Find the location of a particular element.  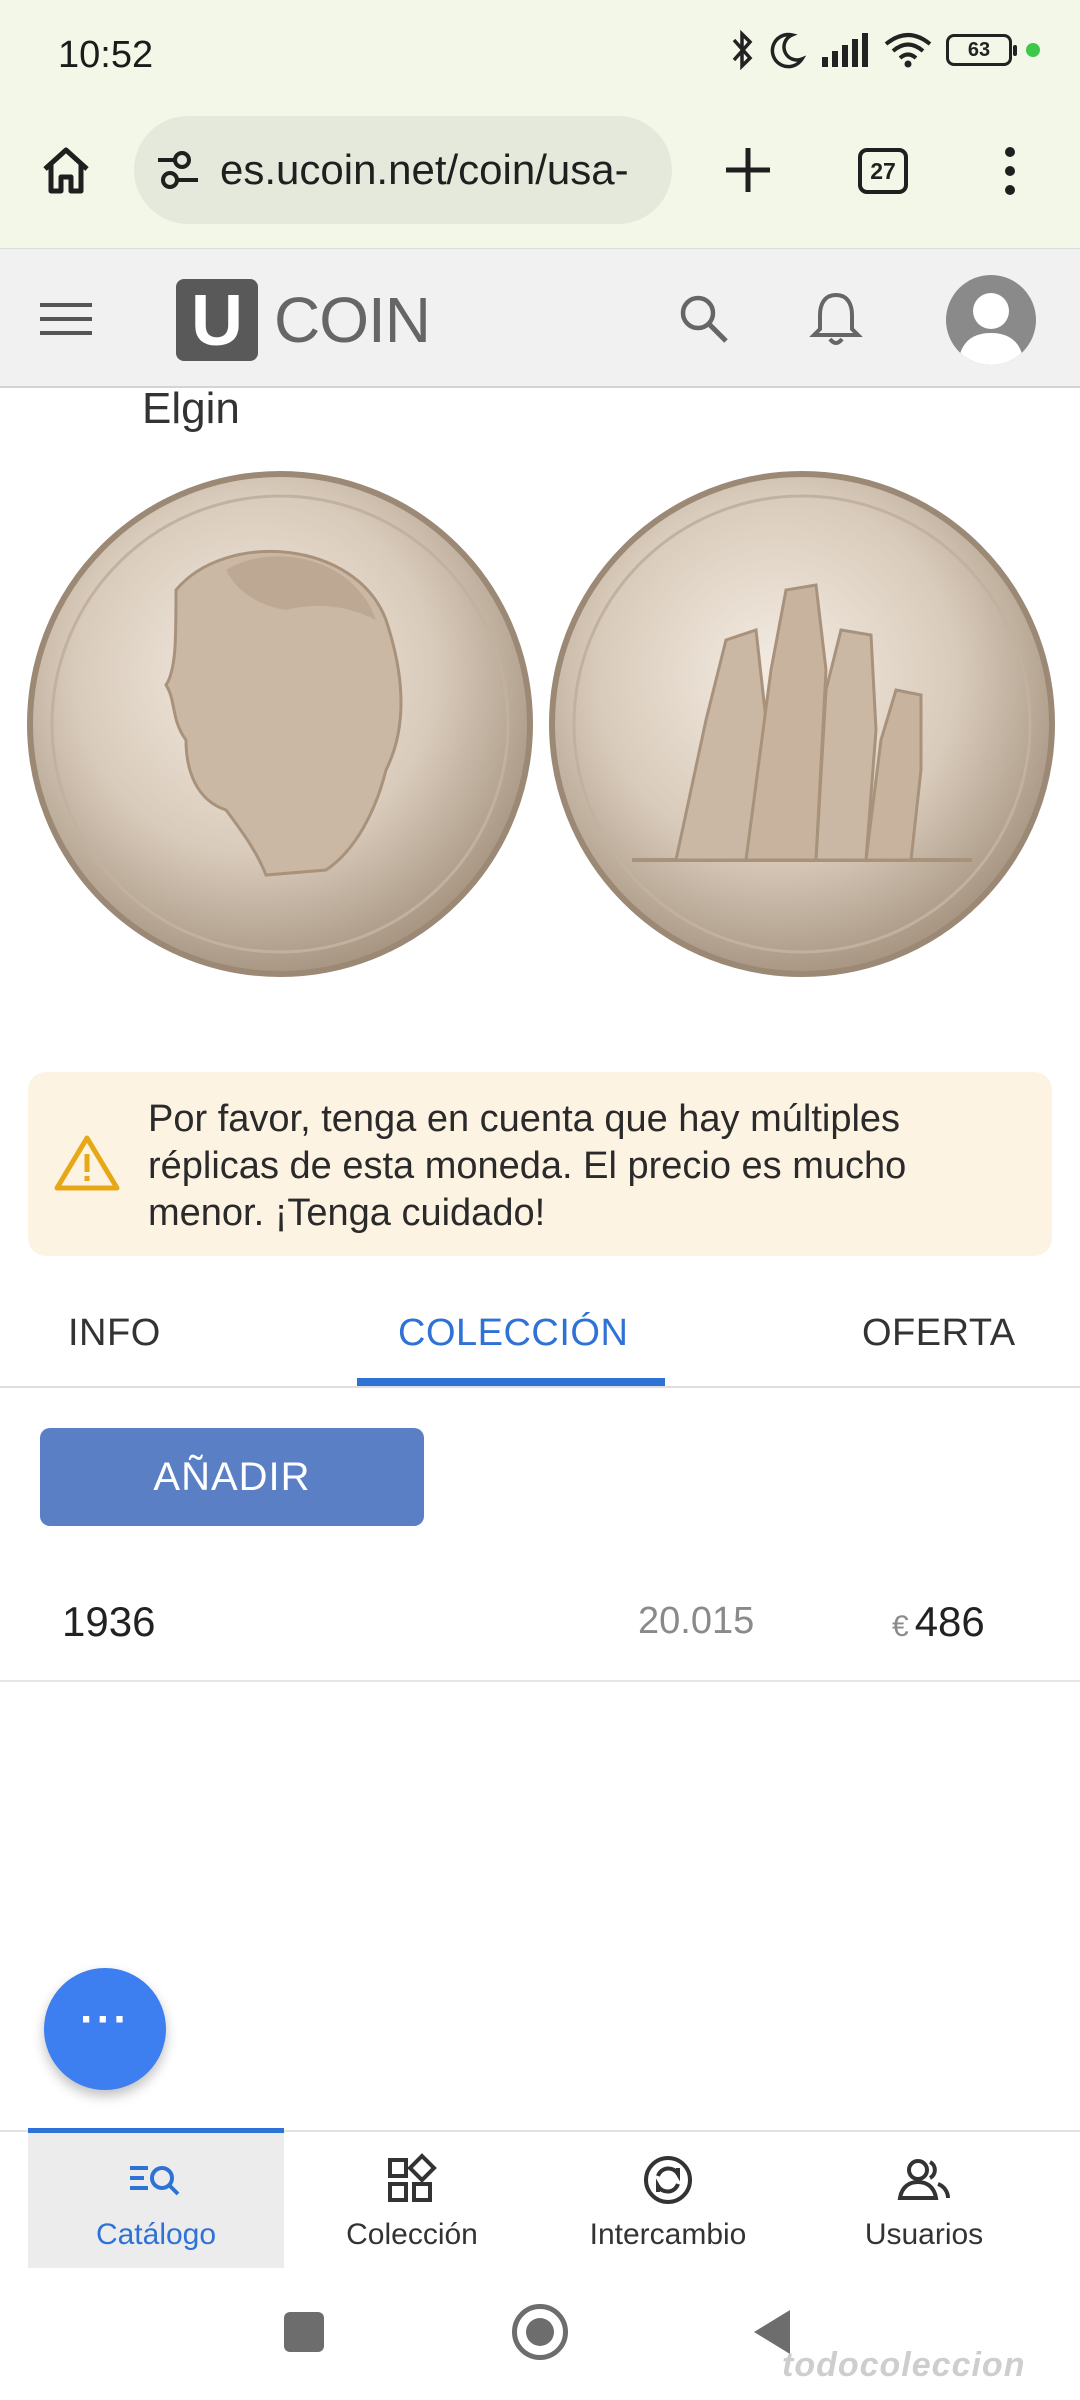

tab-oferta: OFERTA is located at coordinates (939, 1333).